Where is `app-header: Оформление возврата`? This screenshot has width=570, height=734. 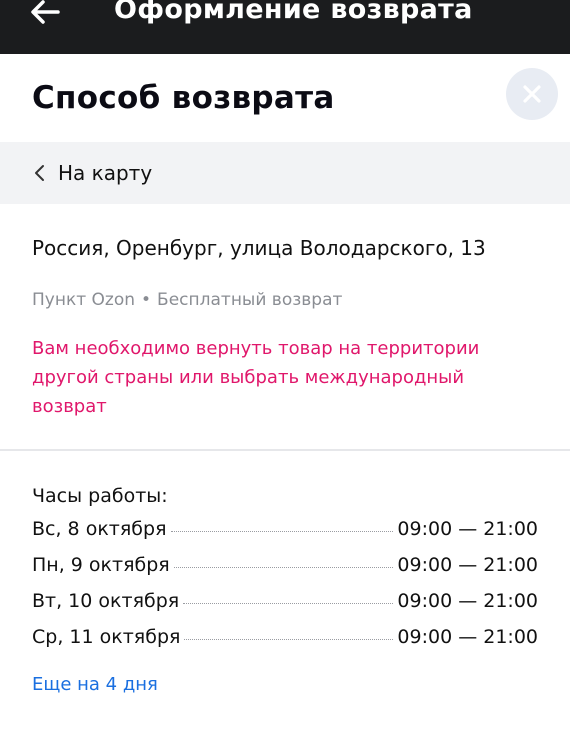
app-header: Оформление возврата is located at coordinates (285, 27).